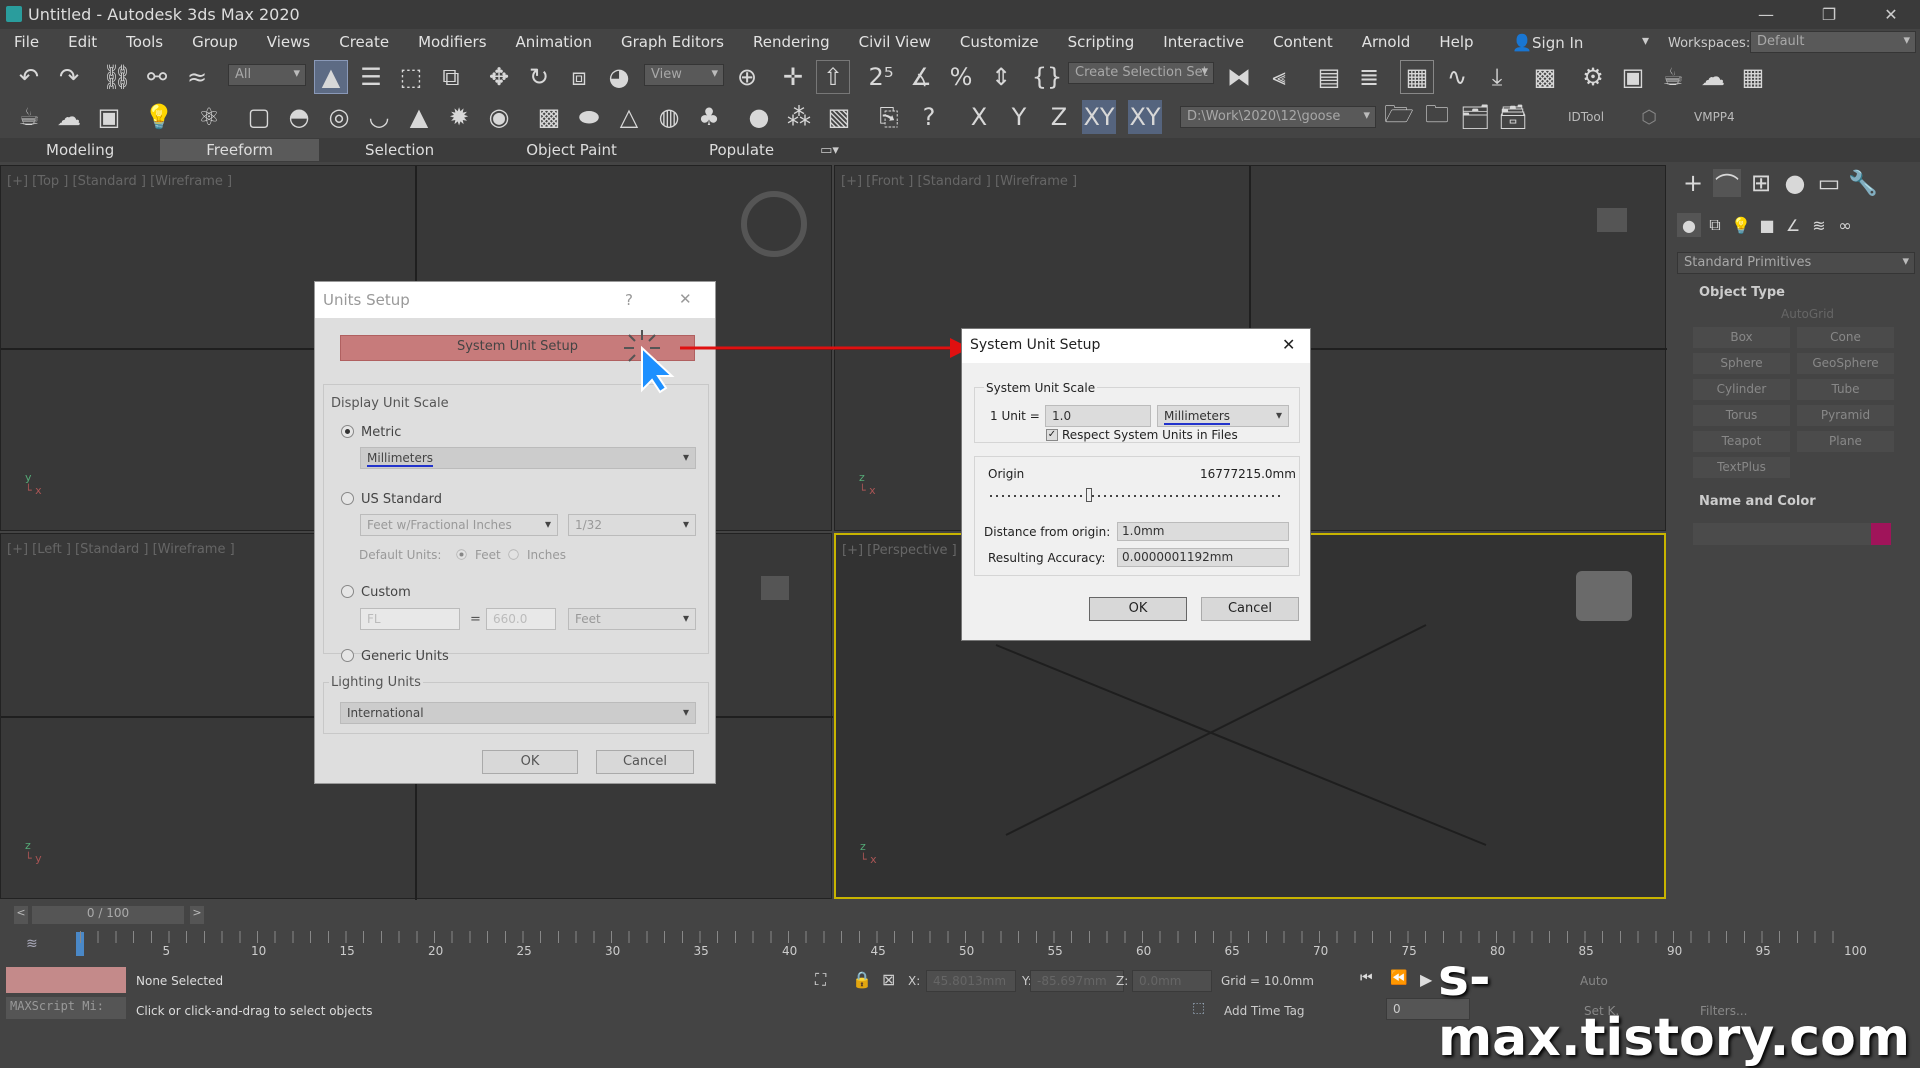 Image resolution: width=1920 pixels, height=1068 pixels. Describe the element at coordinates (451, 77) in the screenshot. I see `window-crossing-icon: ⧉` at that location.